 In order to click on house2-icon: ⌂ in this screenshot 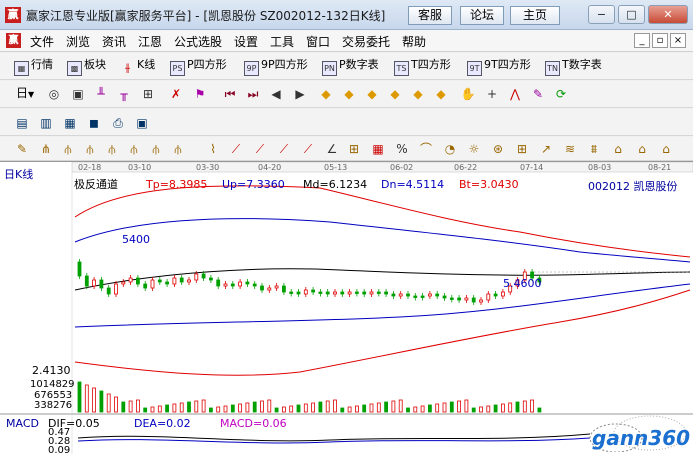, I will do `click(642, 149)`.